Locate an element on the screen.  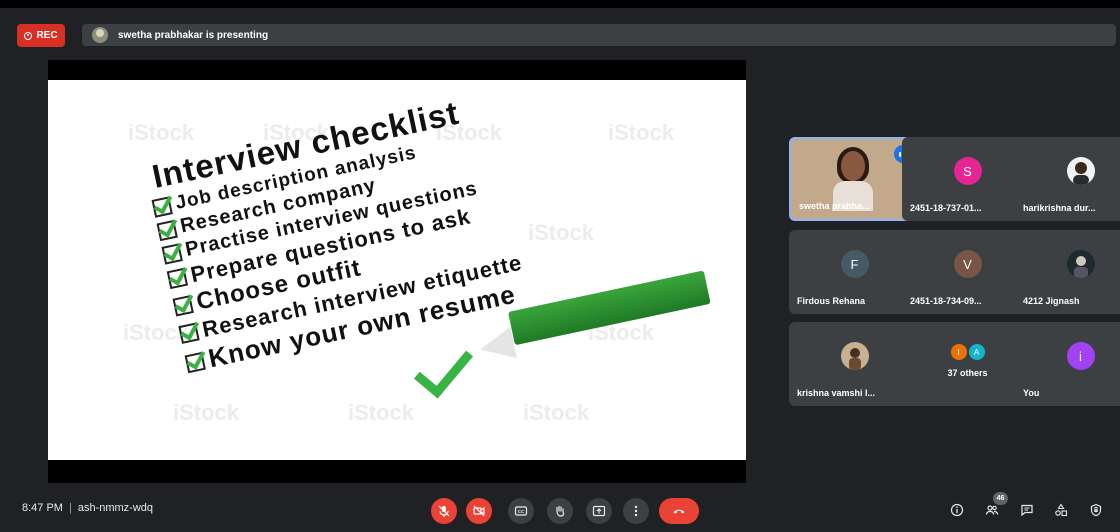
captions-icon: CC is located at coordinates (521, 511).